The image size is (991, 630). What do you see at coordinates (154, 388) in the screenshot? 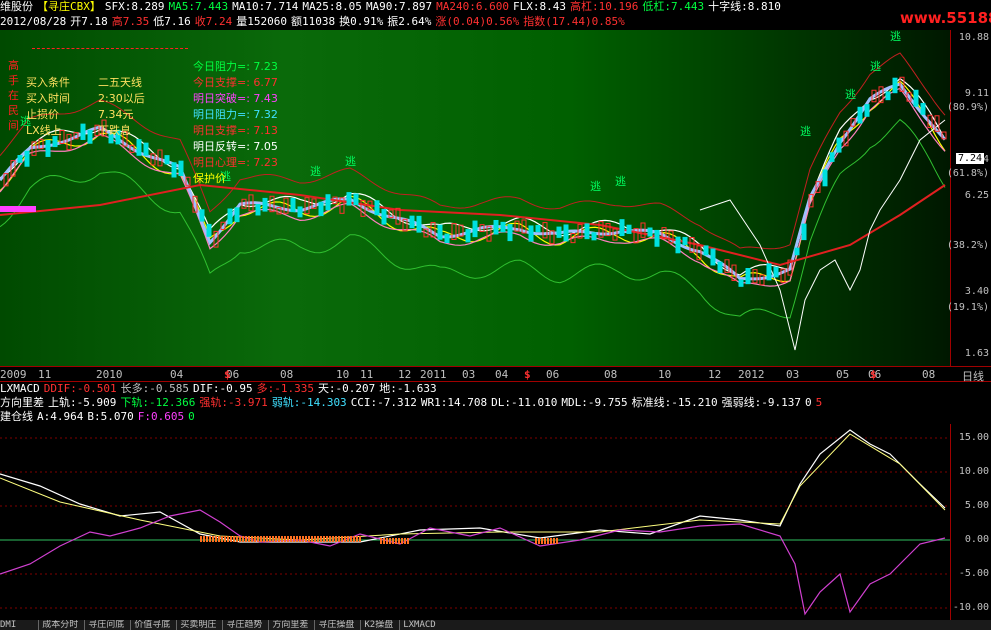
I see `macd-item: 长多:-0.585` at bounding box center [154, 388].